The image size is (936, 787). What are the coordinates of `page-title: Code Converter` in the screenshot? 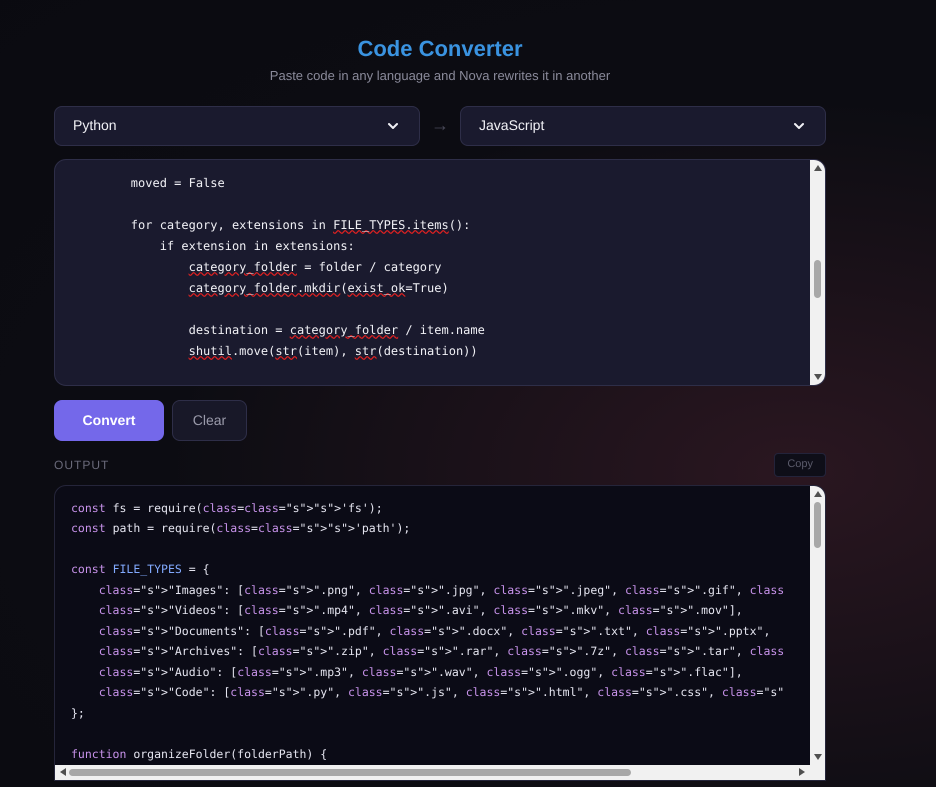 It's located at (440, 49).